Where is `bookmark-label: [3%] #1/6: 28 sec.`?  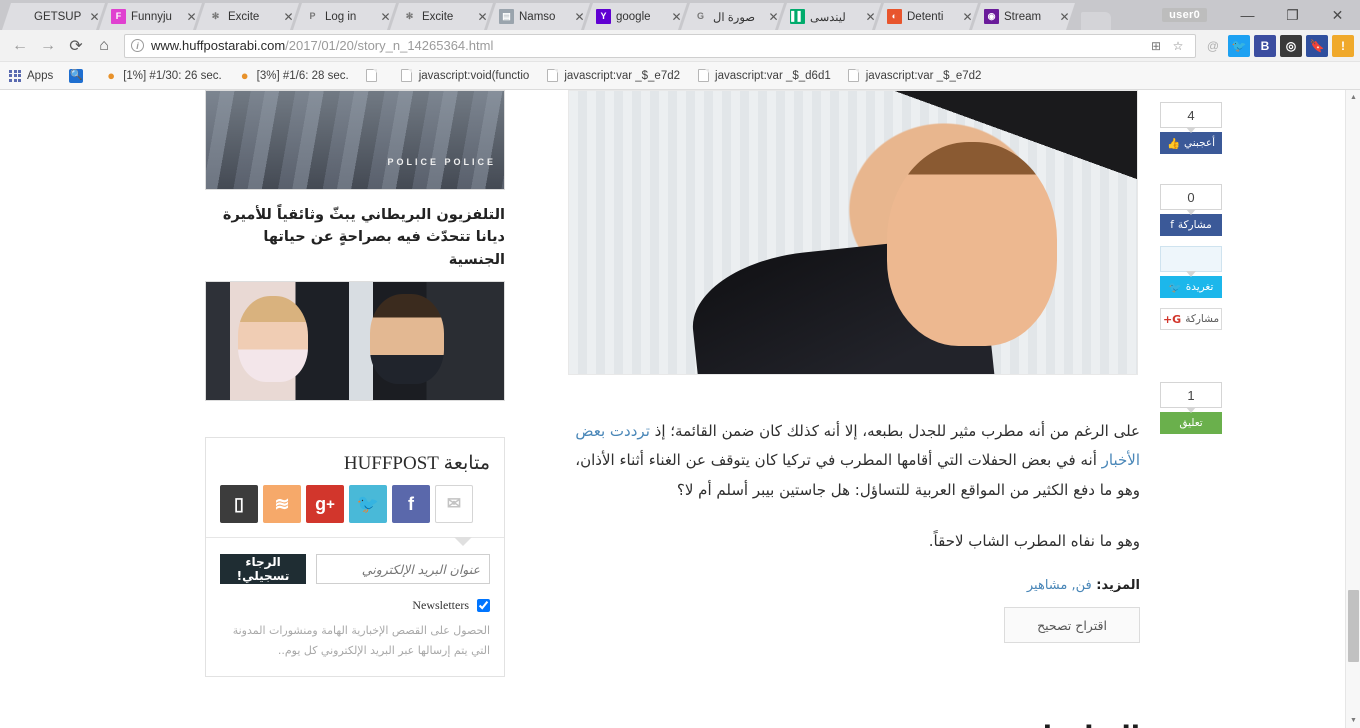 bookmark-label: [3%] #1/6: 28 sec. is located at coordinates (302, 75).